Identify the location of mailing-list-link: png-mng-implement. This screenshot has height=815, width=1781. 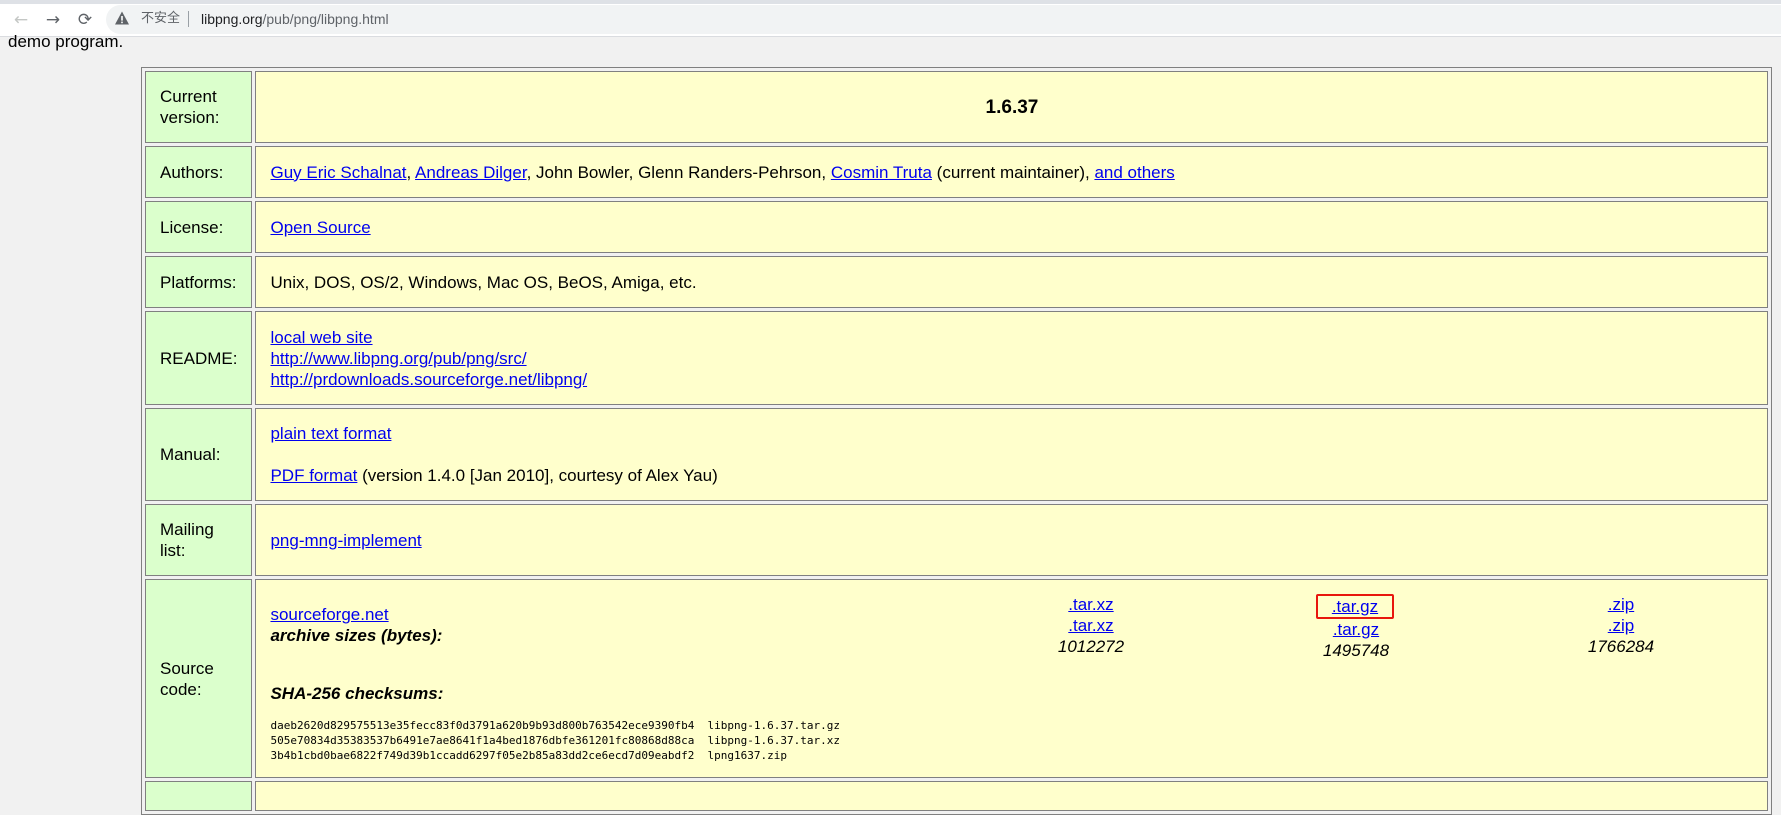
(345, 540).